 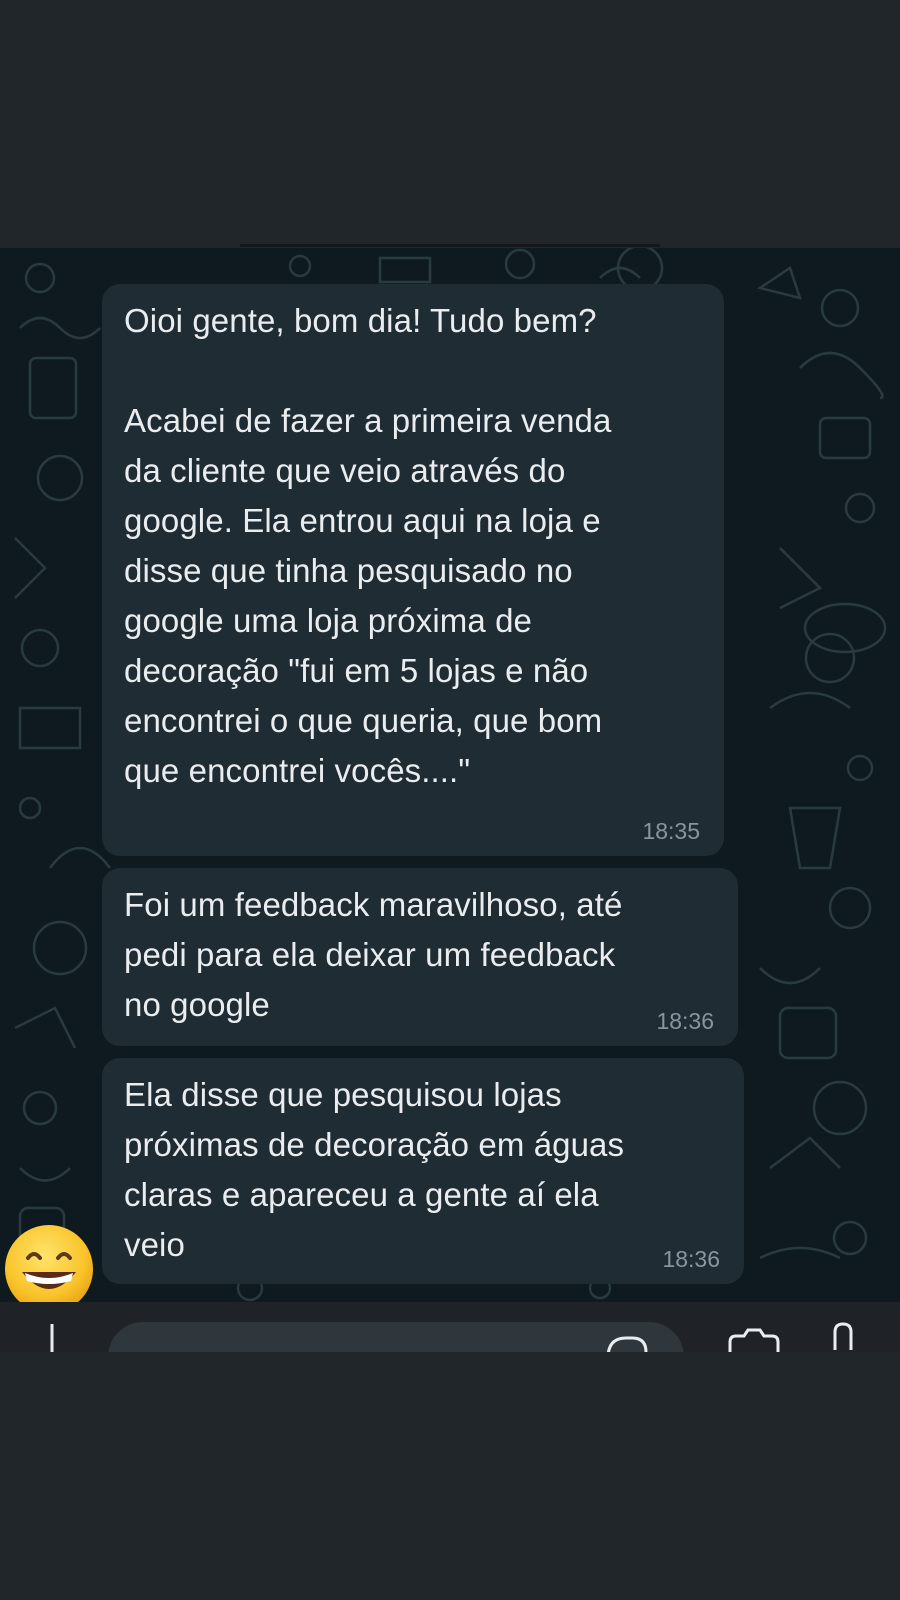 I want to click on message-input, so click(x=396, y=1337).